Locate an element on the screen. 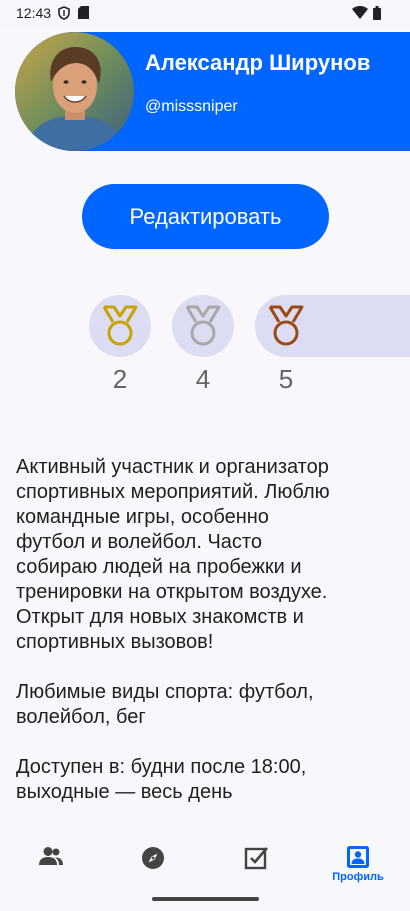  user-name: Александр Ширунов is located at coordinates (258, 62).